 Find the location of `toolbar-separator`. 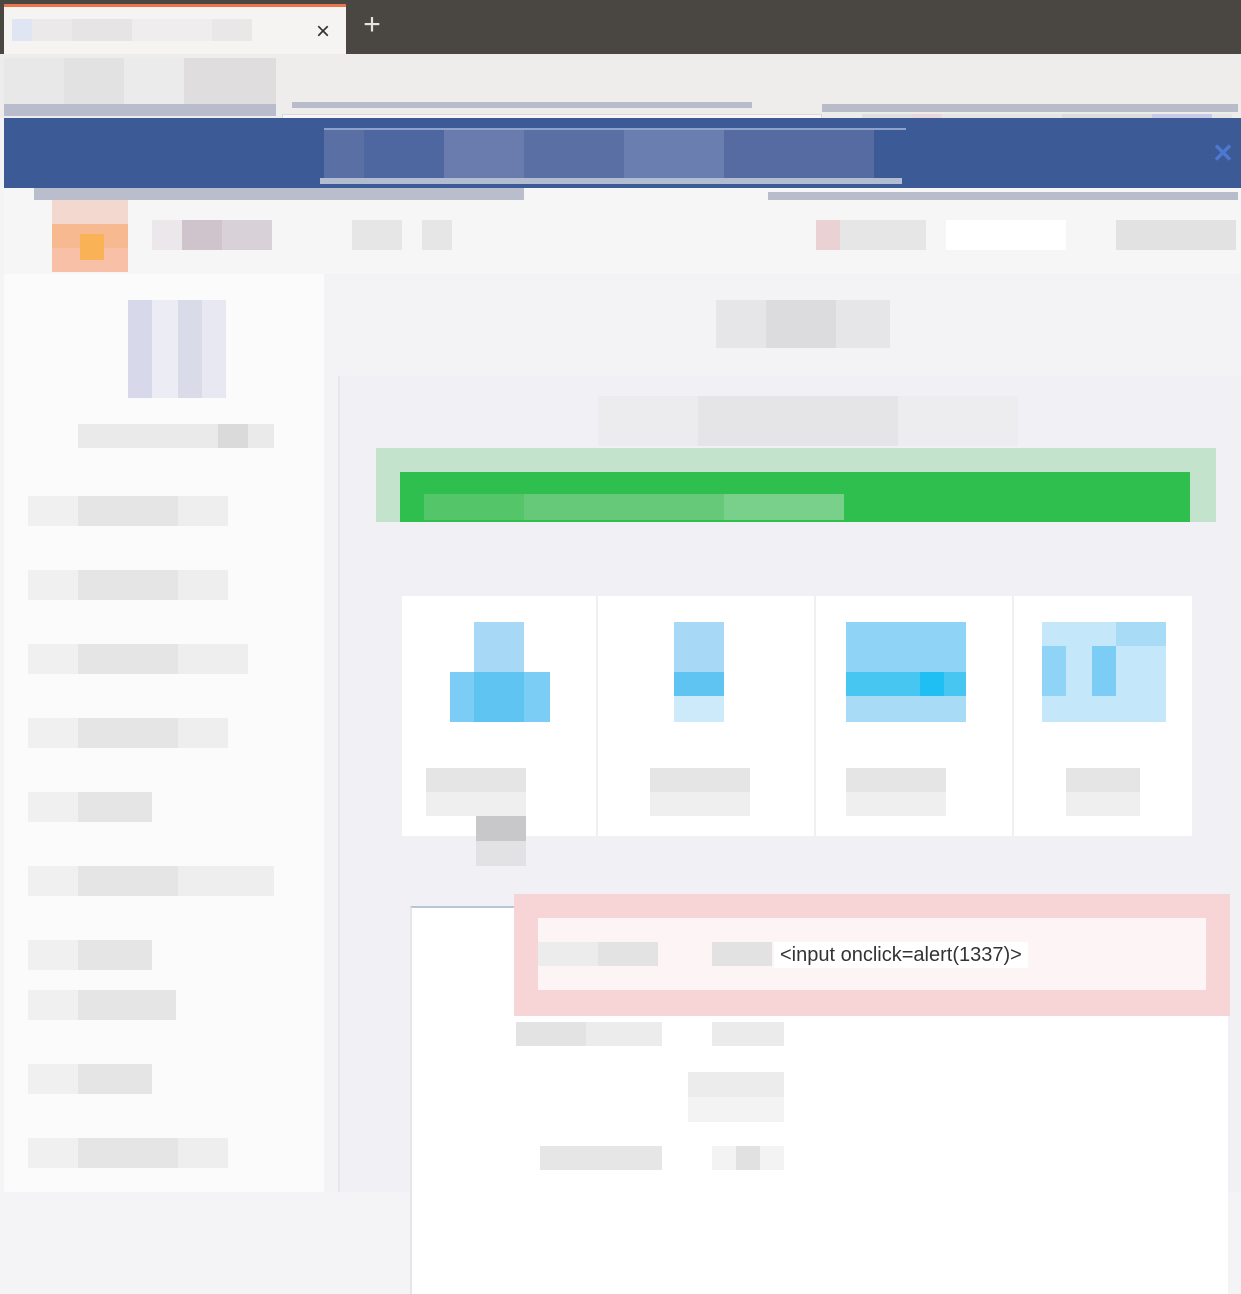

toolbar-separator is located at coordinates (1030, 108).